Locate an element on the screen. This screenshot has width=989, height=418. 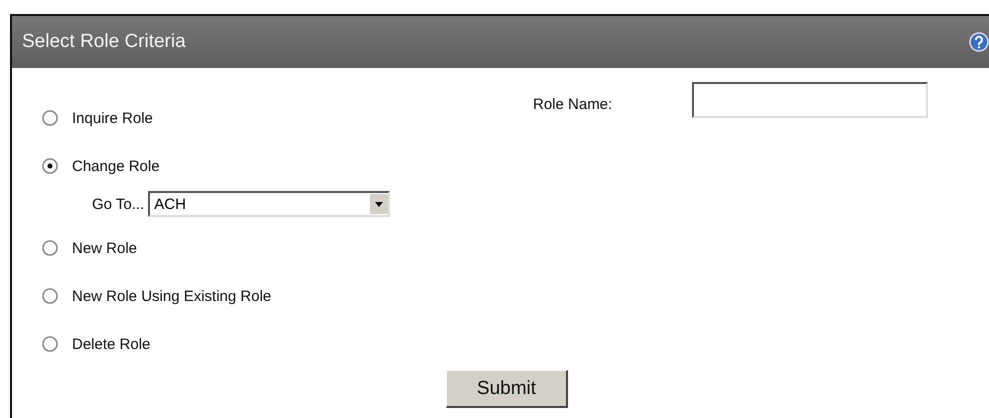
option-label: Delete Role is located at coordinates (111, 344).